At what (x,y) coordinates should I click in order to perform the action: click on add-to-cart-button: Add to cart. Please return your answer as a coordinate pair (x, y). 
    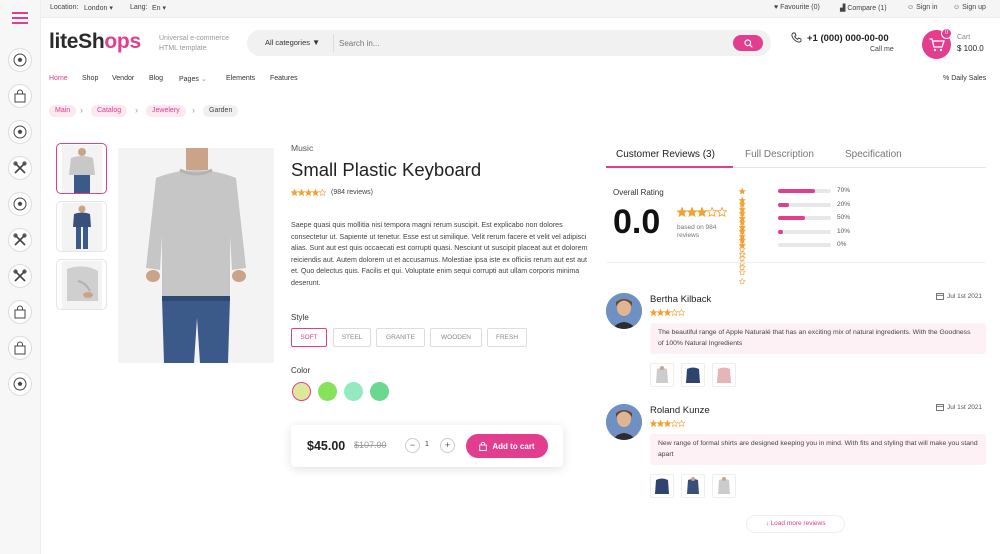
    Looking at the image, I should click on (507, 446).